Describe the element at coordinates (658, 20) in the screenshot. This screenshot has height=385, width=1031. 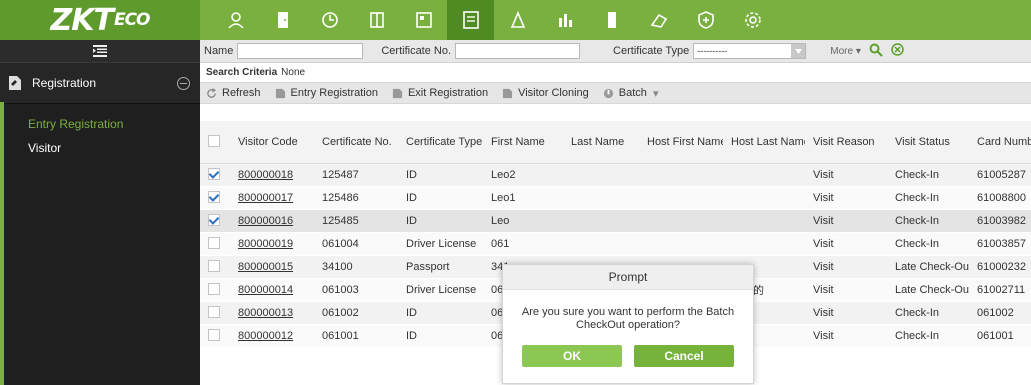
I see `vms-icon` at that location.